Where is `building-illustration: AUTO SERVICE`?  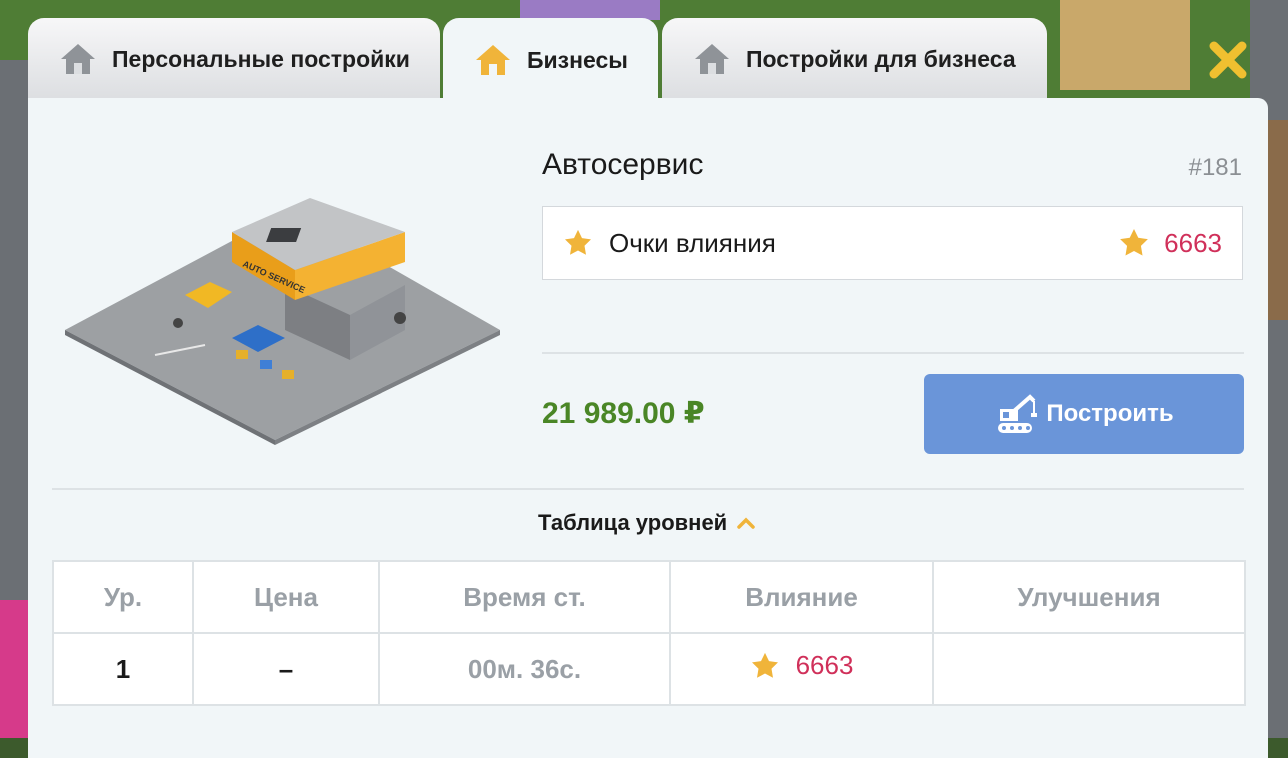 building-illustration: AUTO SERVICE is located at coordinates (282, 321).